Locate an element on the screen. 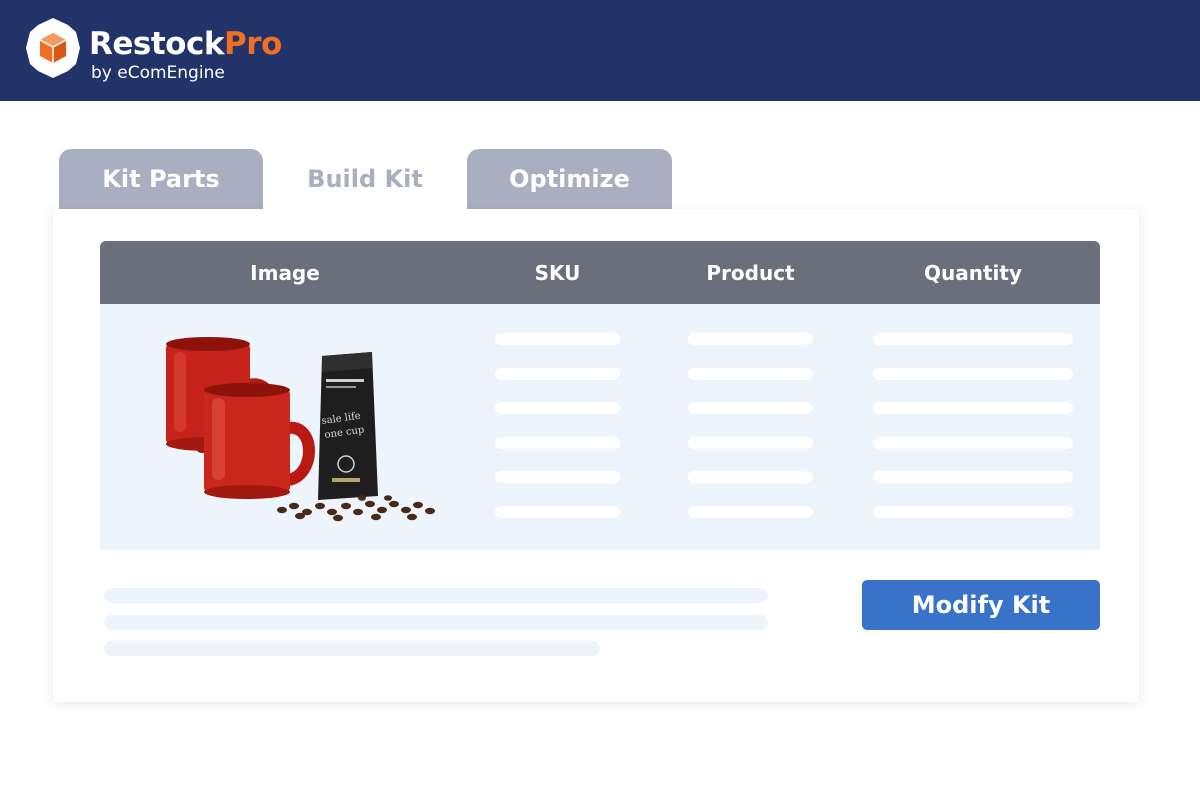 This screenshot has height=790, width=1200. app-header: RestockPro by eComEngine is located at coordinates (600, 50).